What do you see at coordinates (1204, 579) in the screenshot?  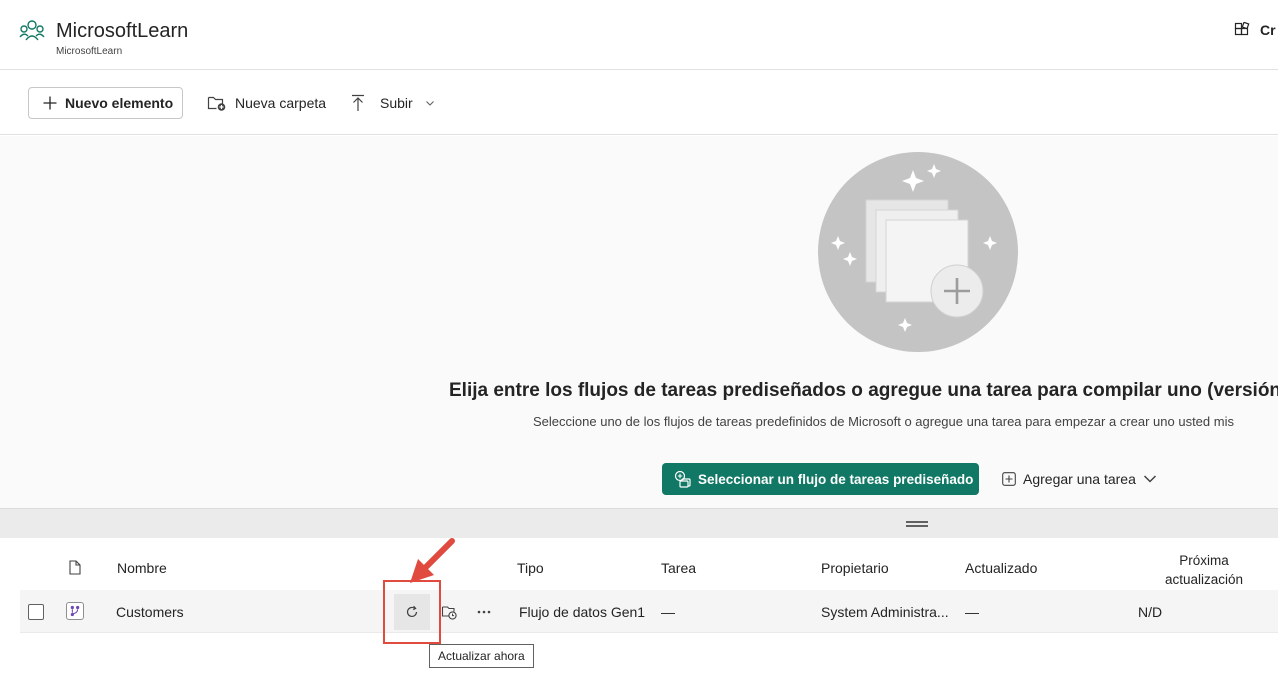 I see `column-header-next-refresh-line2: actualización` at bounding box center [1204, 579].